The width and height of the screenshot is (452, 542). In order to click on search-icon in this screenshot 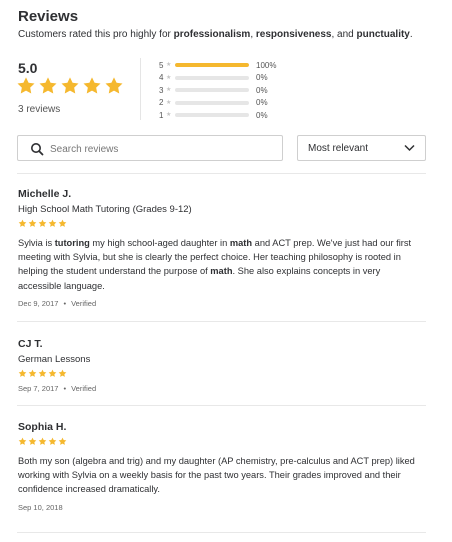, I will do `click(37, 149)`.